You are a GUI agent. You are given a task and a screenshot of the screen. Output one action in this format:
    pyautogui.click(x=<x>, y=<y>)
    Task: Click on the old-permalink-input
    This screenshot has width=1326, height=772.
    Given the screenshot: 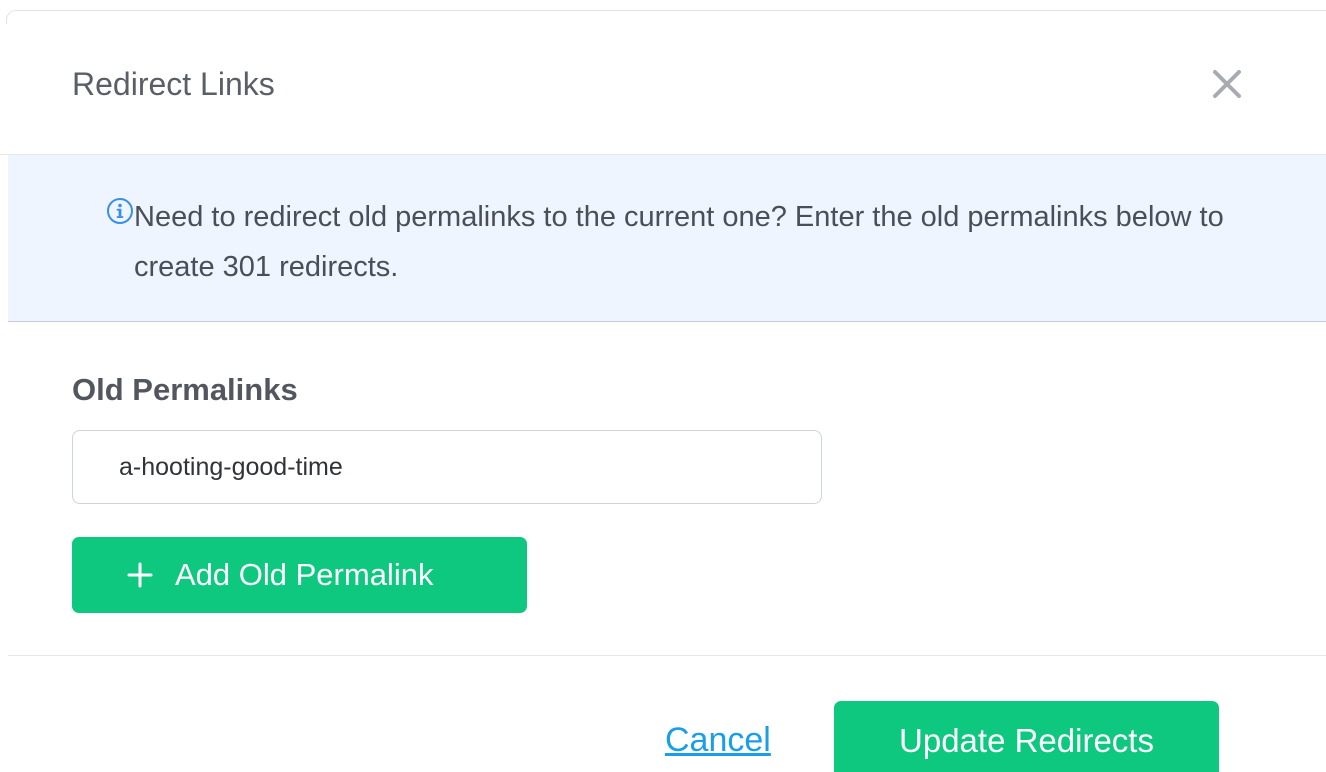 What is the action you would take?
    pyautogui.click(x=447, y=467)
    